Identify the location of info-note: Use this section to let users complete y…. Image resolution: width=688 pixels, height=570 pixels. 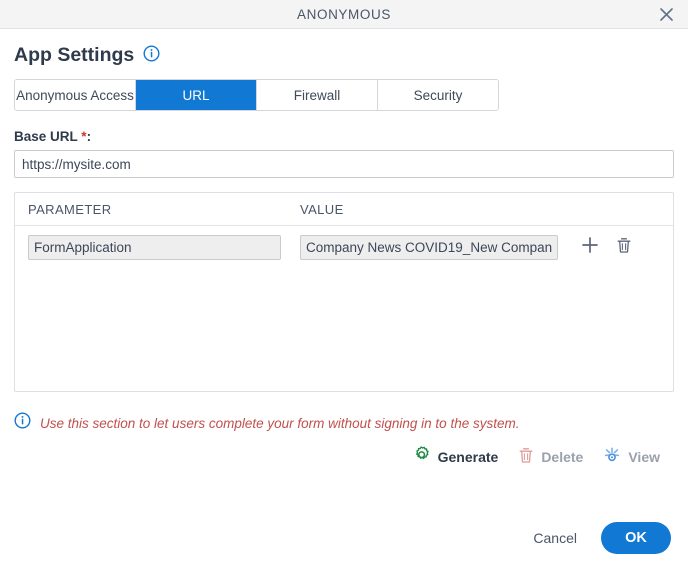
(344, 423).